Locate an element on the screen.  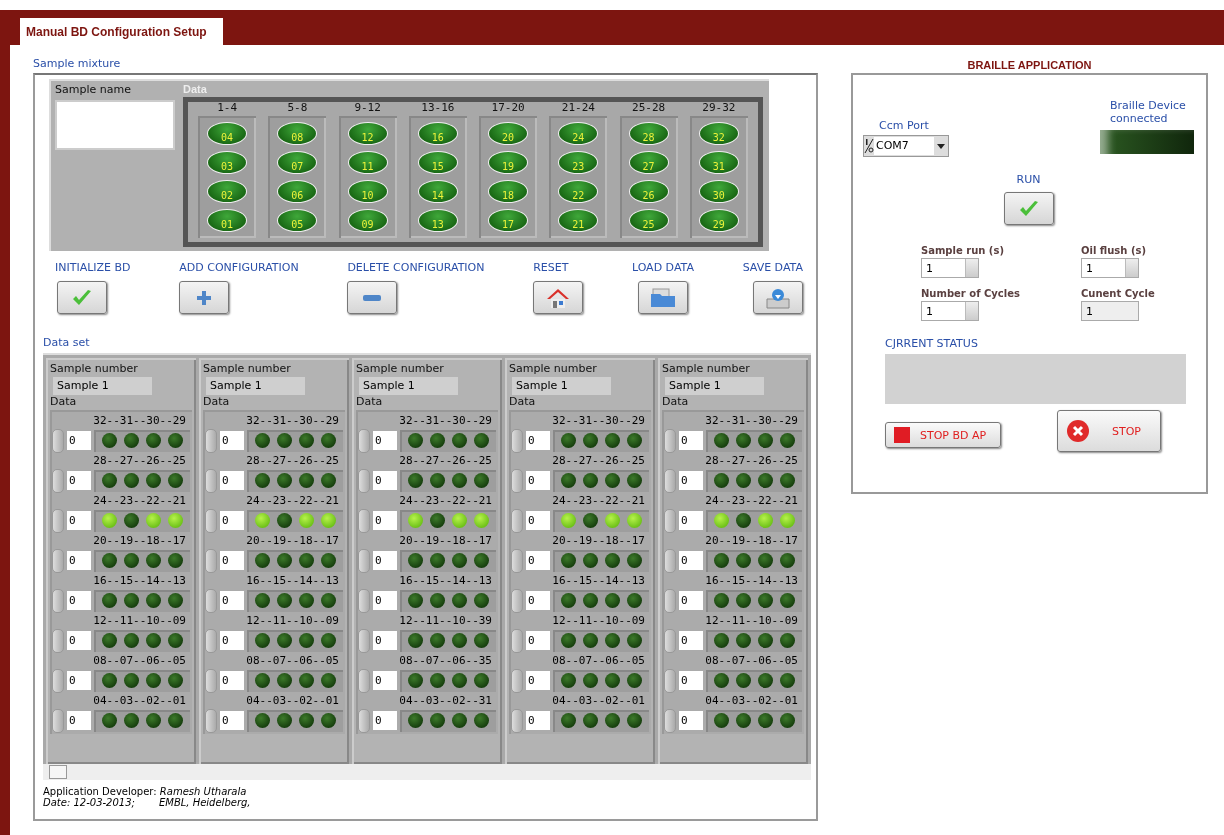
well-button: 17 is located at coordinates (508, 220).